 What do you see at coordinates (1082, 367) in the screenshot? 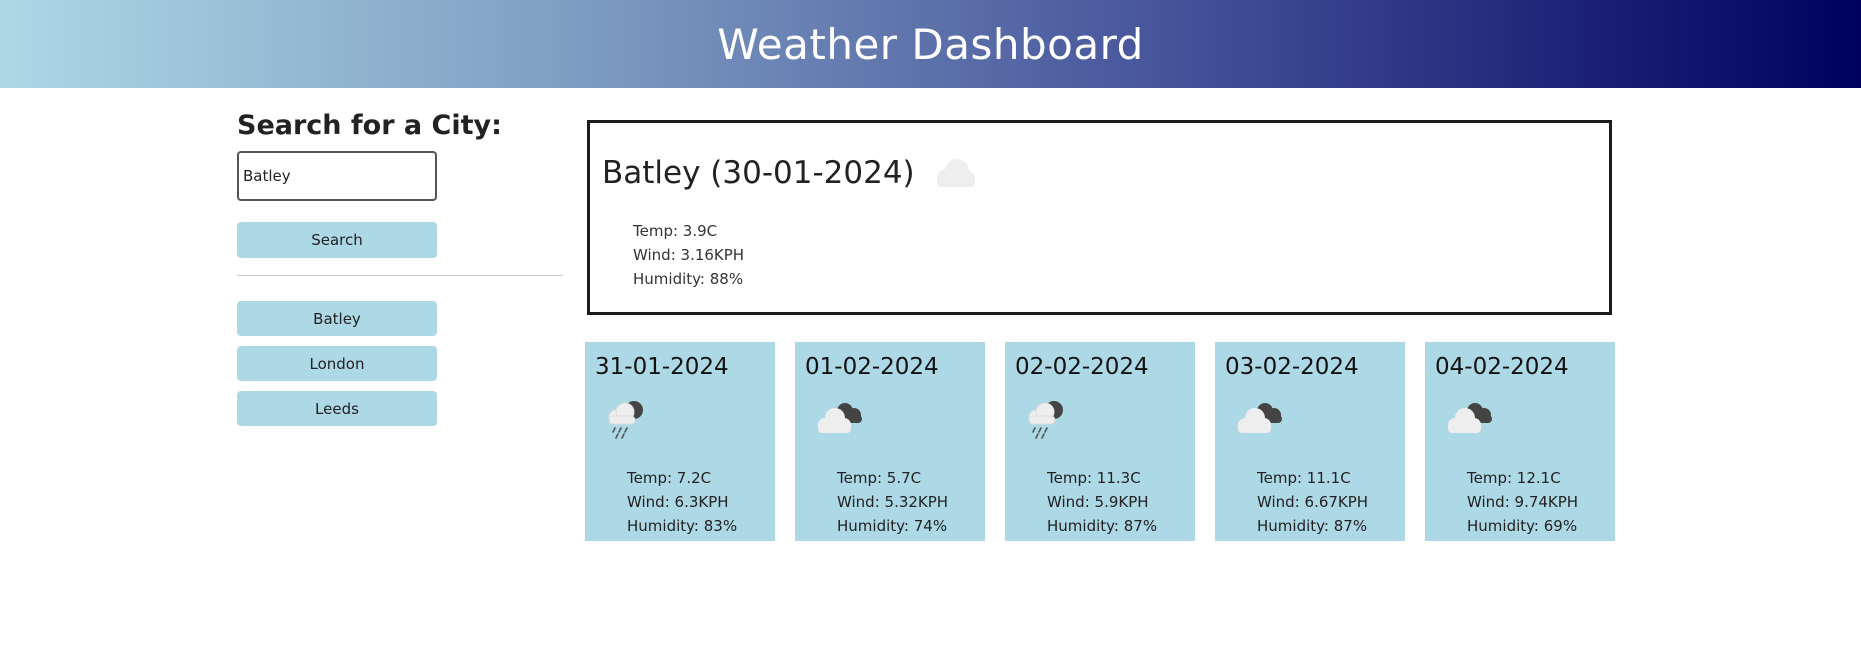
I see `forecast-date: 02-02-2024` at bounding box center [1082, 367].